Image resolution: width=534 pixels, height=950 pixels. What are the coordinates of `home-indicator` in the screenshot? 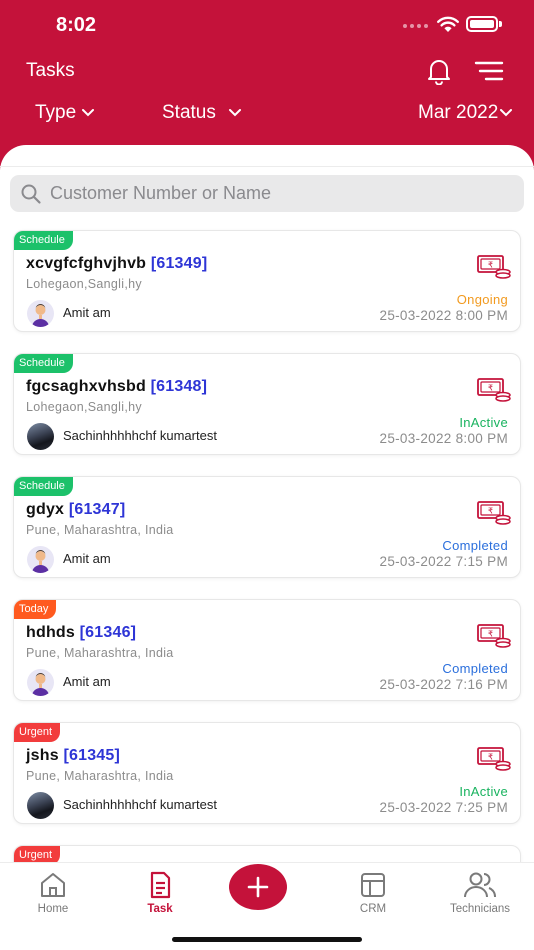 It's located at (267, 939).